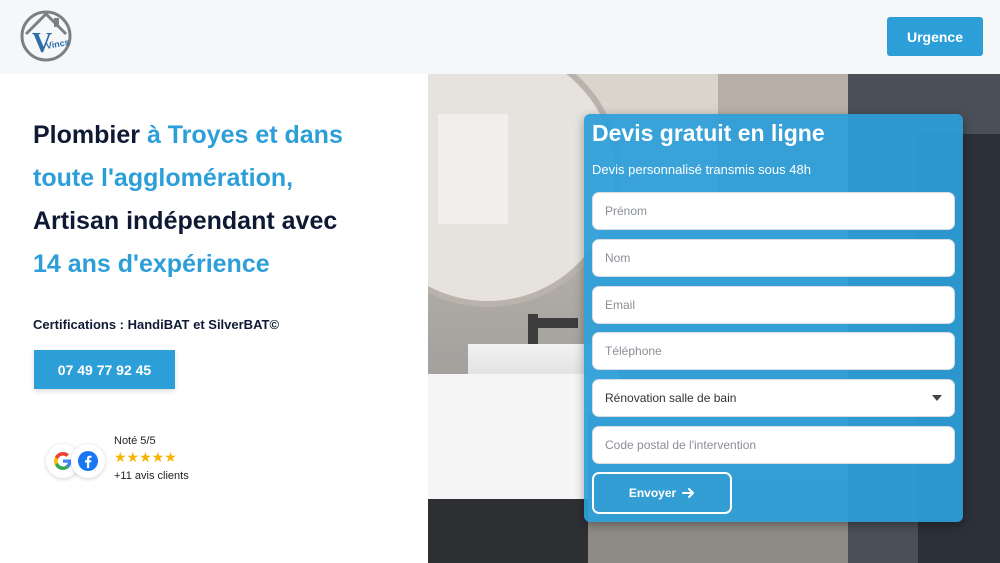  I want to click on form-subtitle: Devis personnalisé transmis sous 48h, so click(701, 169).